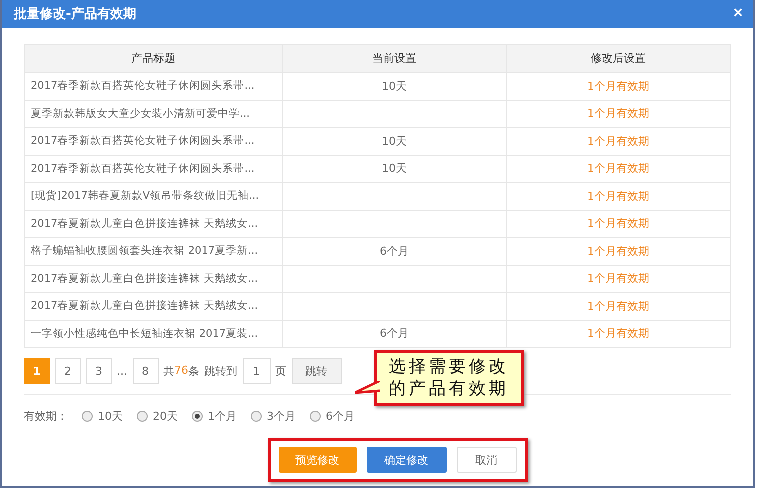  I want to click on page-button: 8, so click(145, 371).